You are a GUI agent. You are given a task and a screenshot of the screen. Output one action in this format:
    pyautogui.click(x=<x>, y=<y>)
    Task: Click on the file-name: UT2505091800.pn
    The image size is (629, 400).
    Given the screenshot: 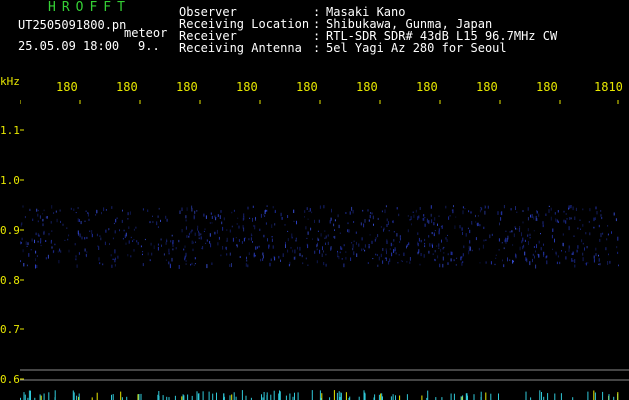 What is the action you would take?
    pyautogui.click(x=72, y=25)
    